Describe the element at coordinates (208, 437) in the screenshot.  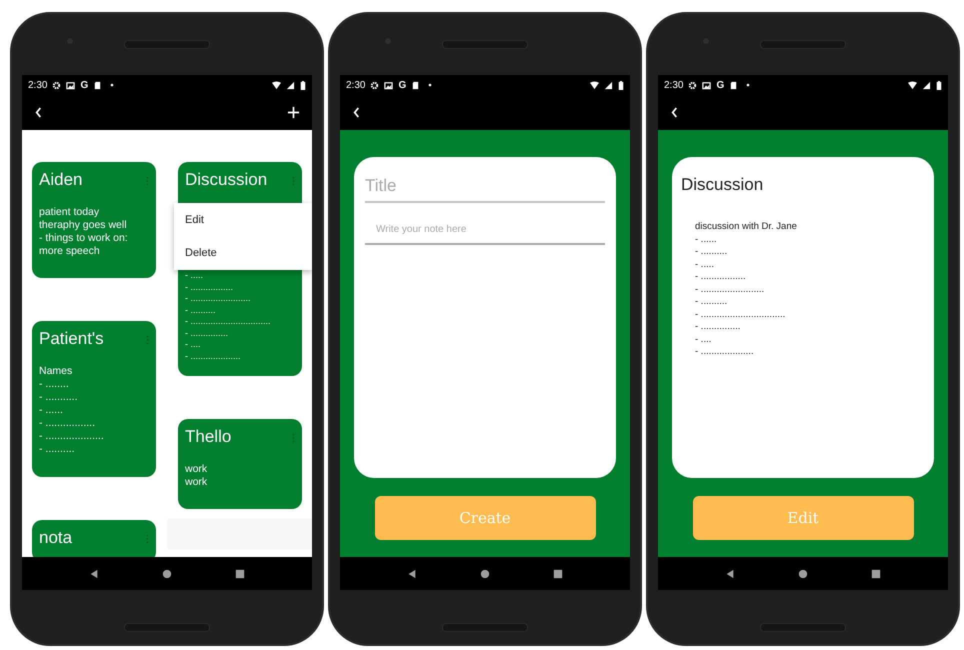
I see `note-title: Thello` at that location.